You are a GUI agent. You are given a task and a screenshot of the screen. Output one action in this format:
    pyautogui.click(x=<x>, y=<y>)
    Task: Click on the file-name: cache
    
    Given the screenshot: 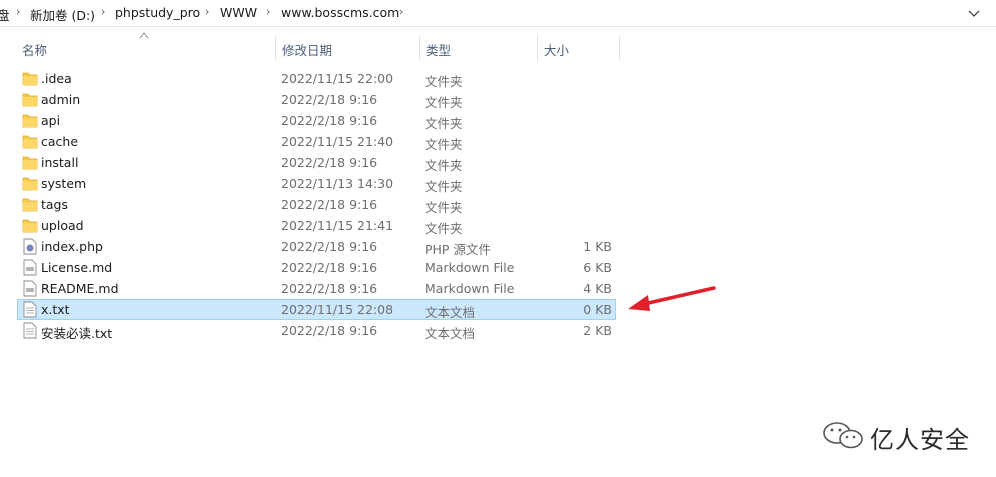 What is the action you would take?
    pyautogui.click(x=60, y=141)
    